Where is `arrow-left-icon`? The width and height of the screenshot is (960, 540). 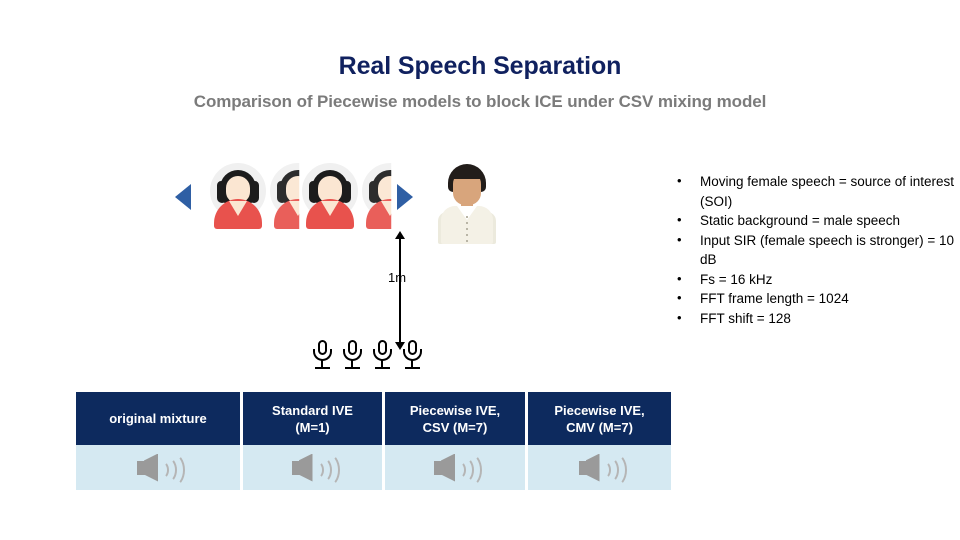
arrow-left-icon is located at coordinates (183, 197).